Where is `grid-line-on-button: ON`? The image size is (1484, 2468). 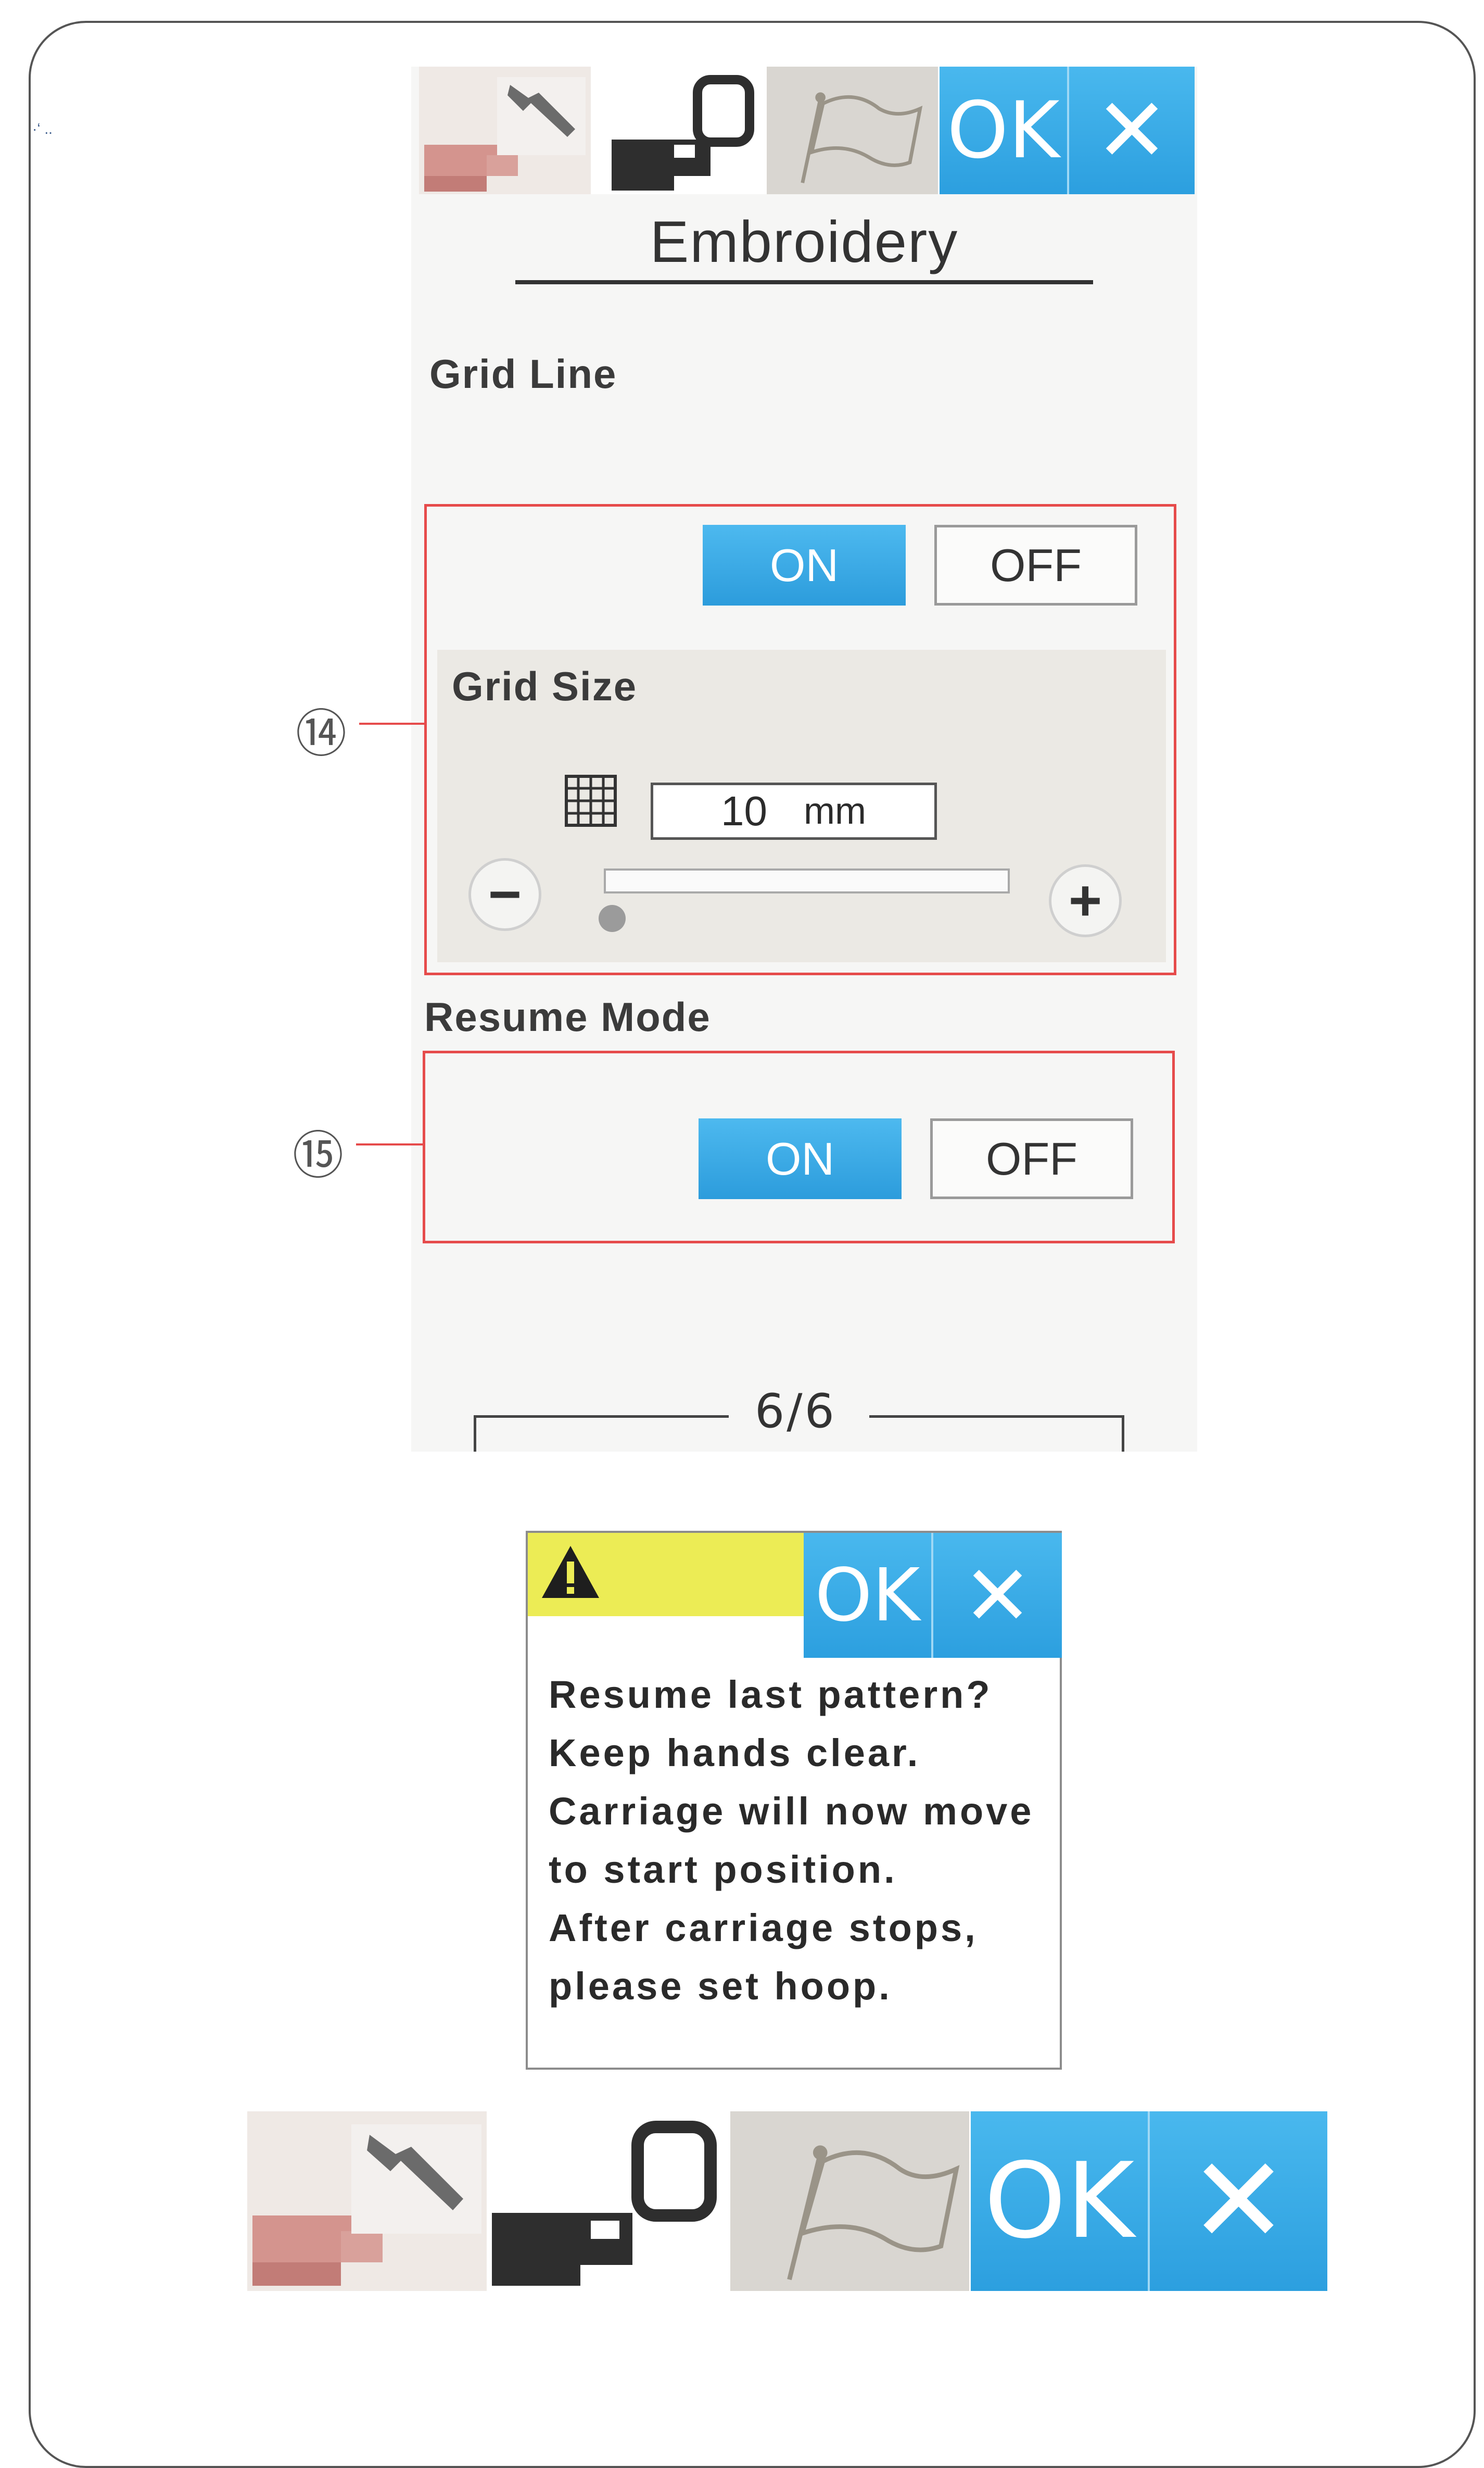 grid-line-on-button: ON is located at coordinates (805, 565).